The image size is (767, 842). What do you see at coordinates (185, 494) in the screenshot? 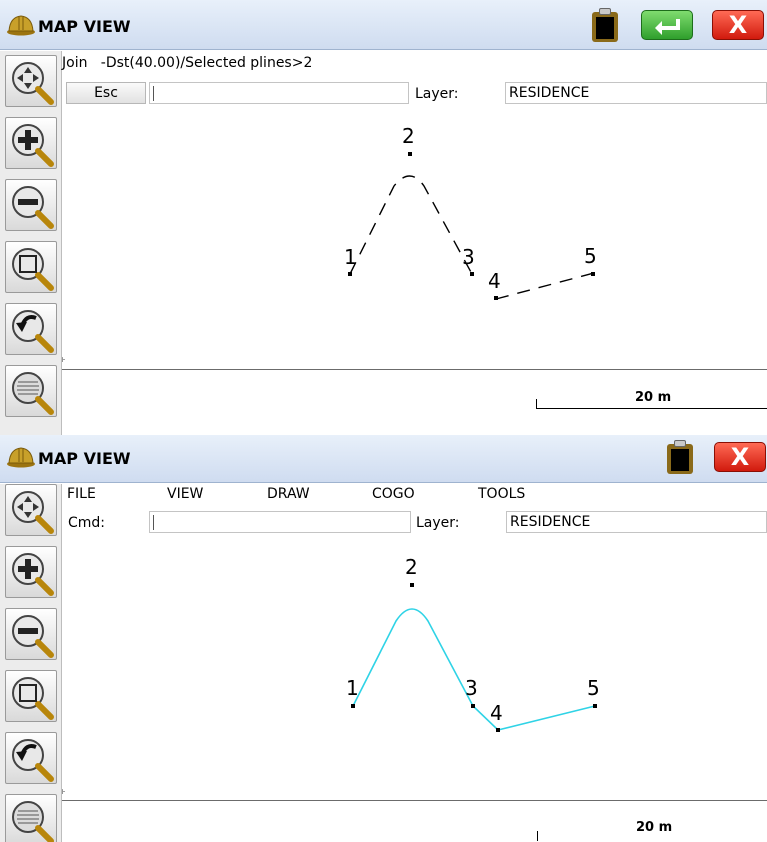
I see `menu-view: VIEW` at bounding box center [185, 494].